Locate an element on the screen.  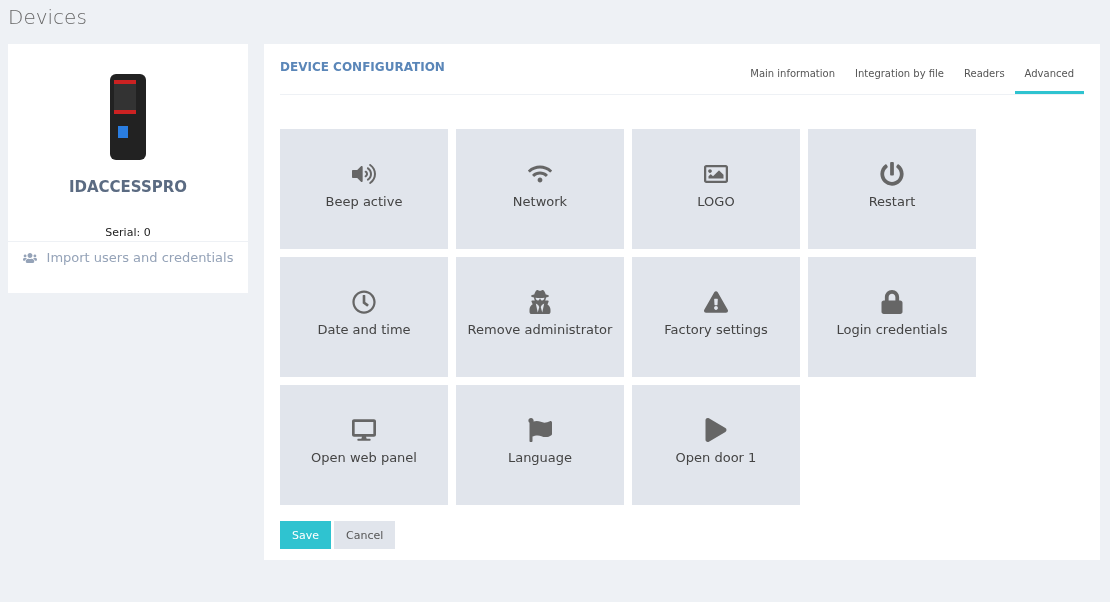
tile-label: Login credentials is located at coordinates (892, 329).